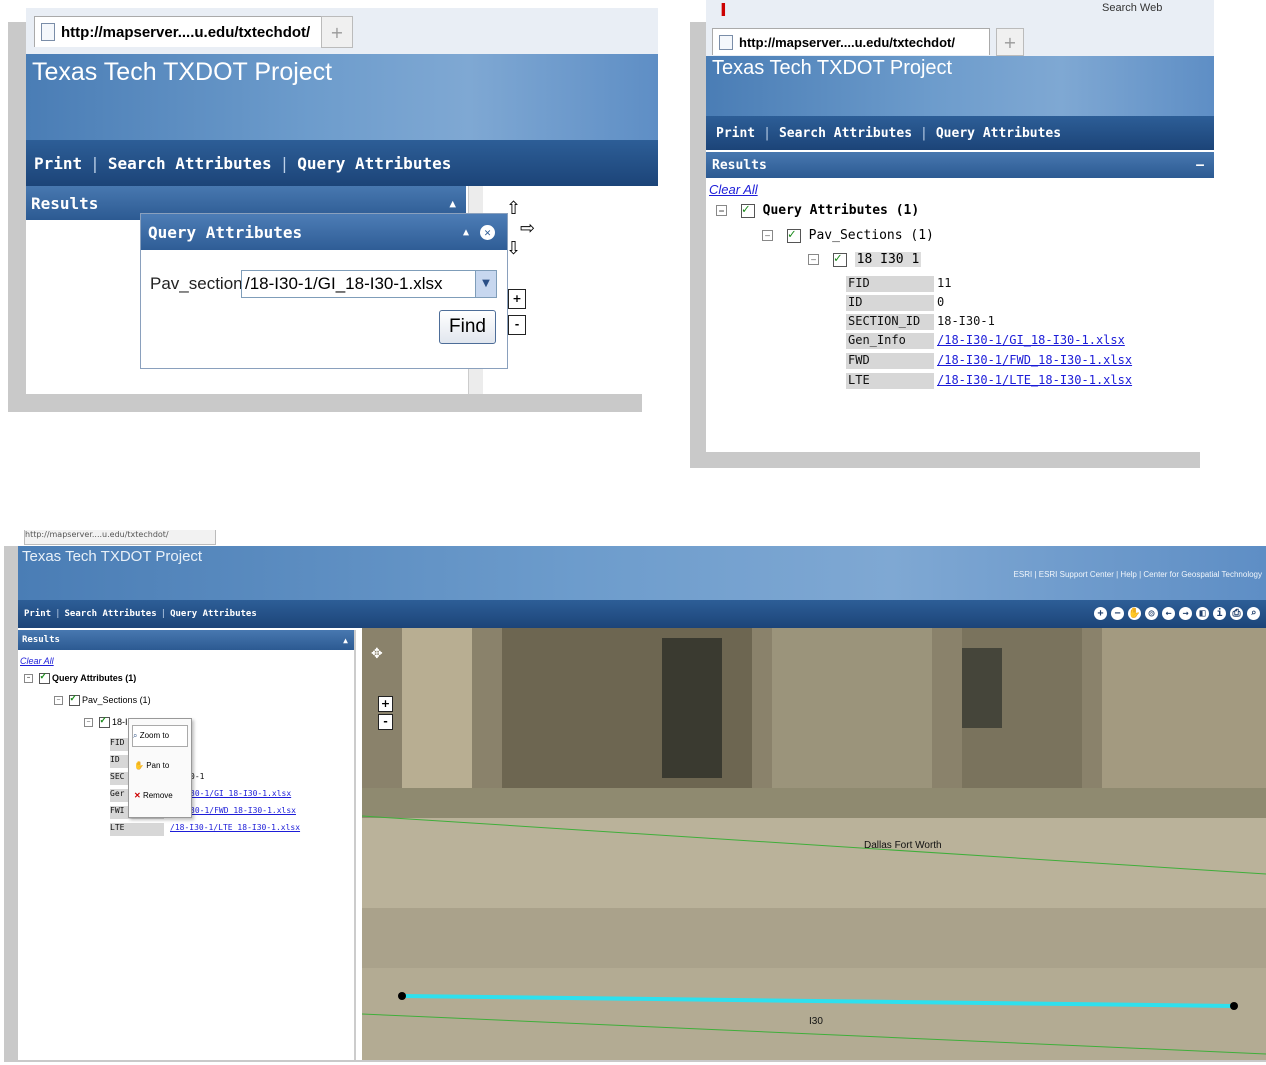  What do you see at coordinates (1023, 574) in the screenshot?
I see `header-link-esri: ESRI` at bounding box center [1023, 574].